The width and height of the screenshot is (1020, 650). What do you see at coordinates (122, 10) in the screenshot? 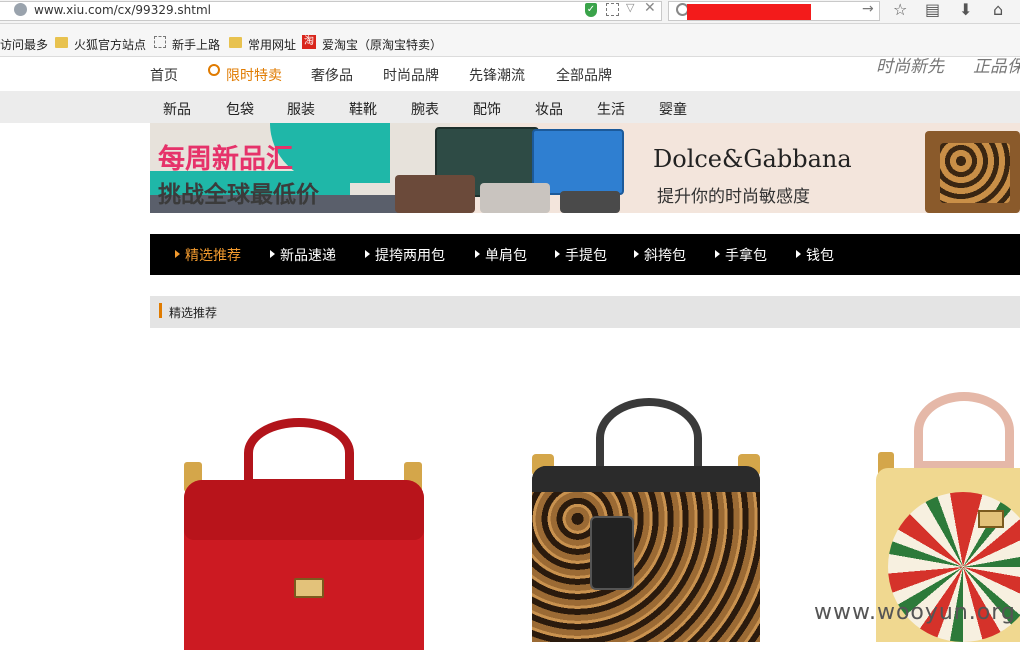
I see `url-text: www.xiu.com/cx/99329.shtml` at bounding box center [122, 10].